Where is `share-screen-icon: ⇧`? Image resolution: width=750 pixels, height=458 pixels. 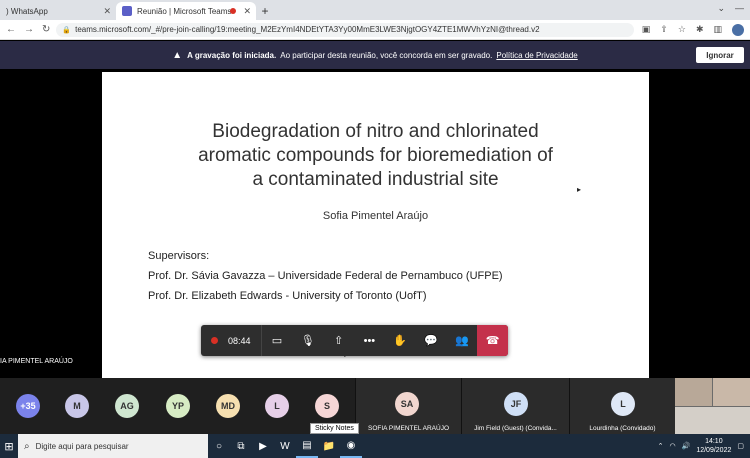 share-screen-icon: ⇧ is located at coordinates (338, 341).